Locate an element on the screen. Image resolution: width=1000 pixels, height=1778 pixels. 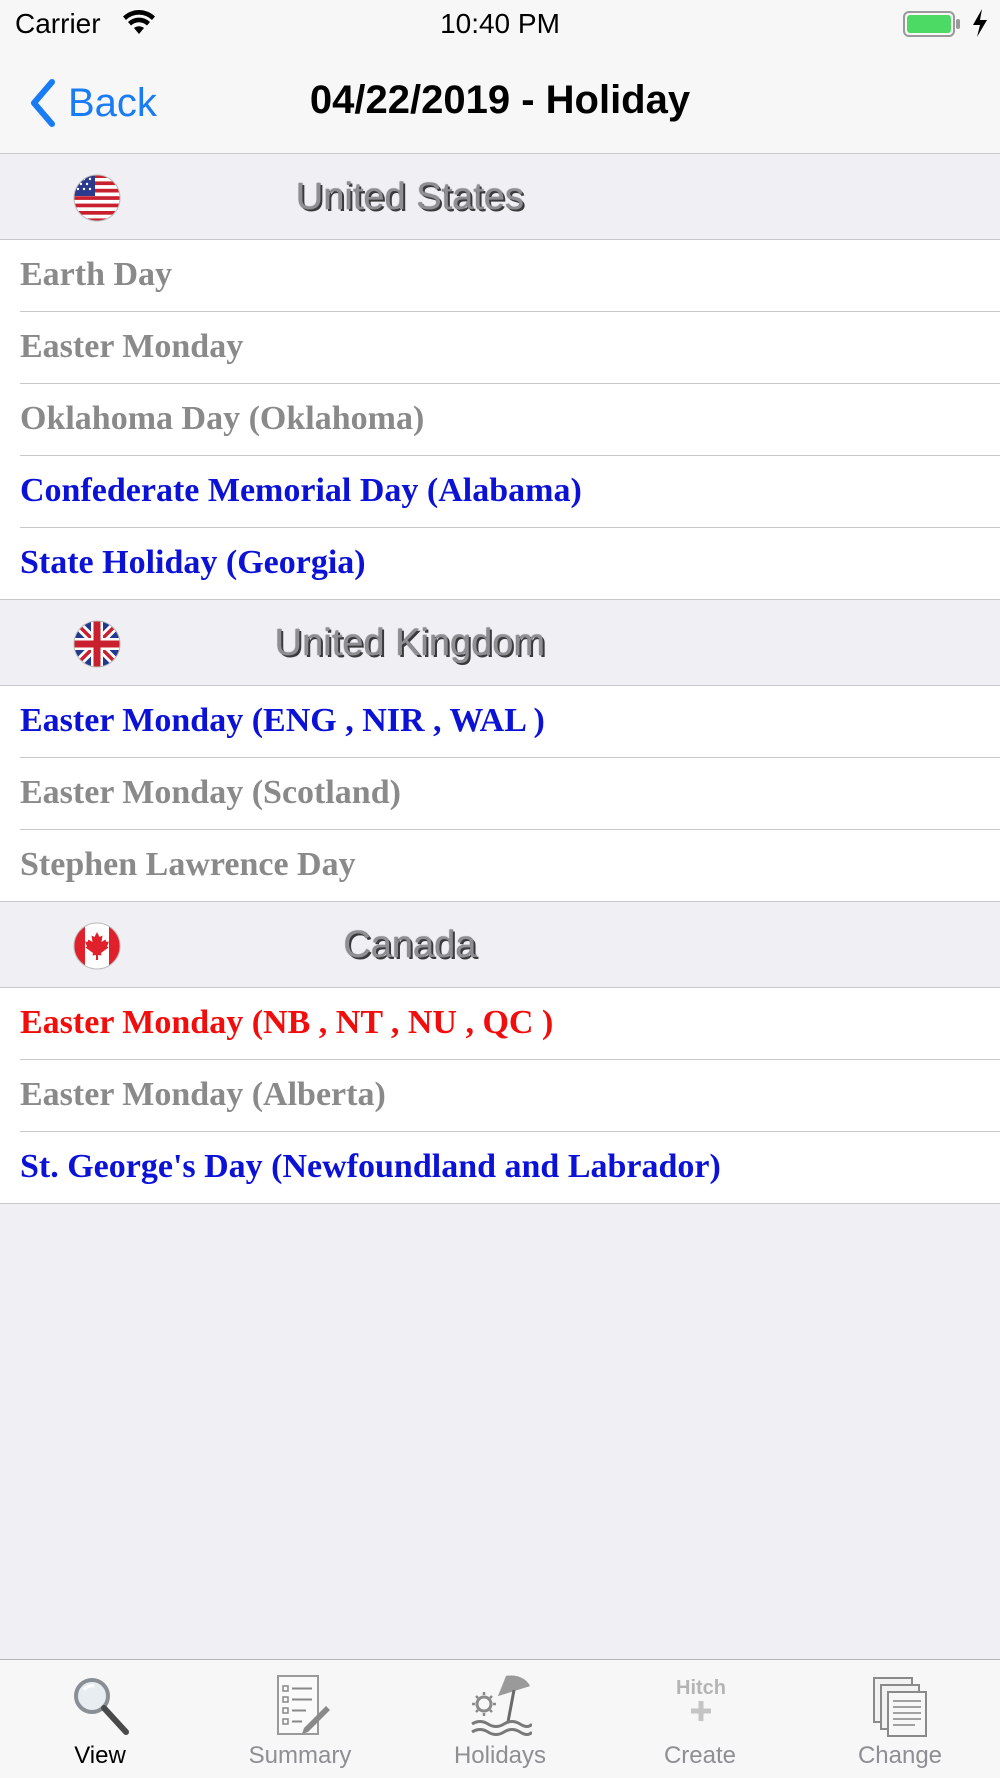
tab-label: Holidays is located at coordinates (500, 1755).